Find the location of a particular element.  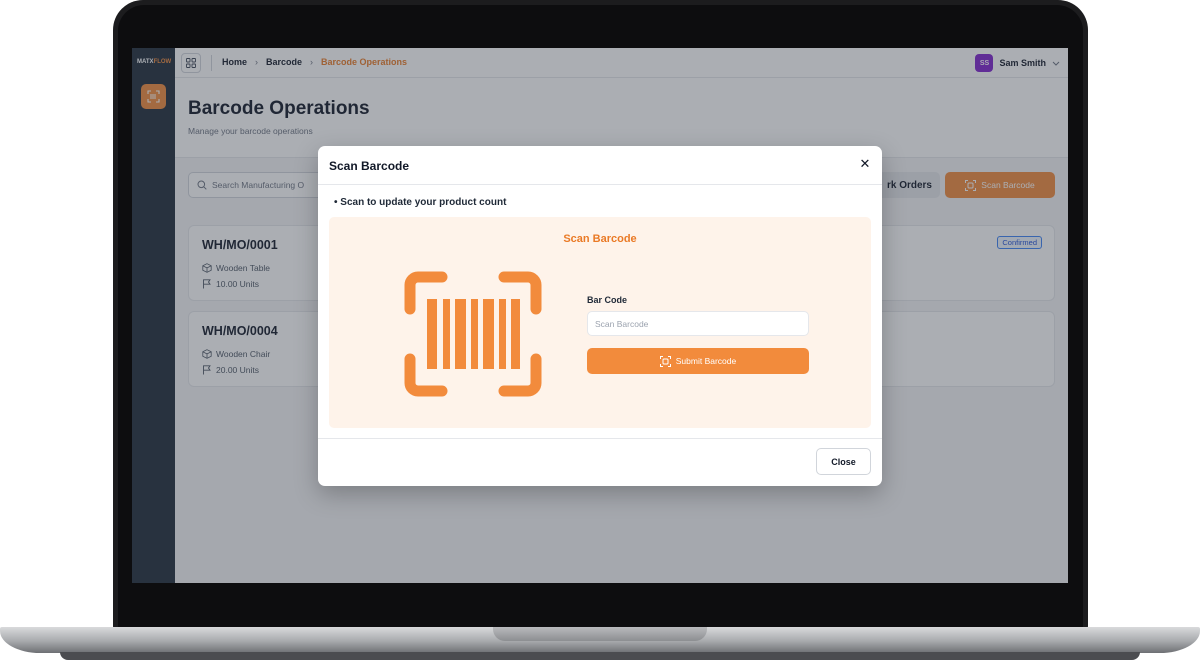

laptop-feet is located at coordinates (600, 656).